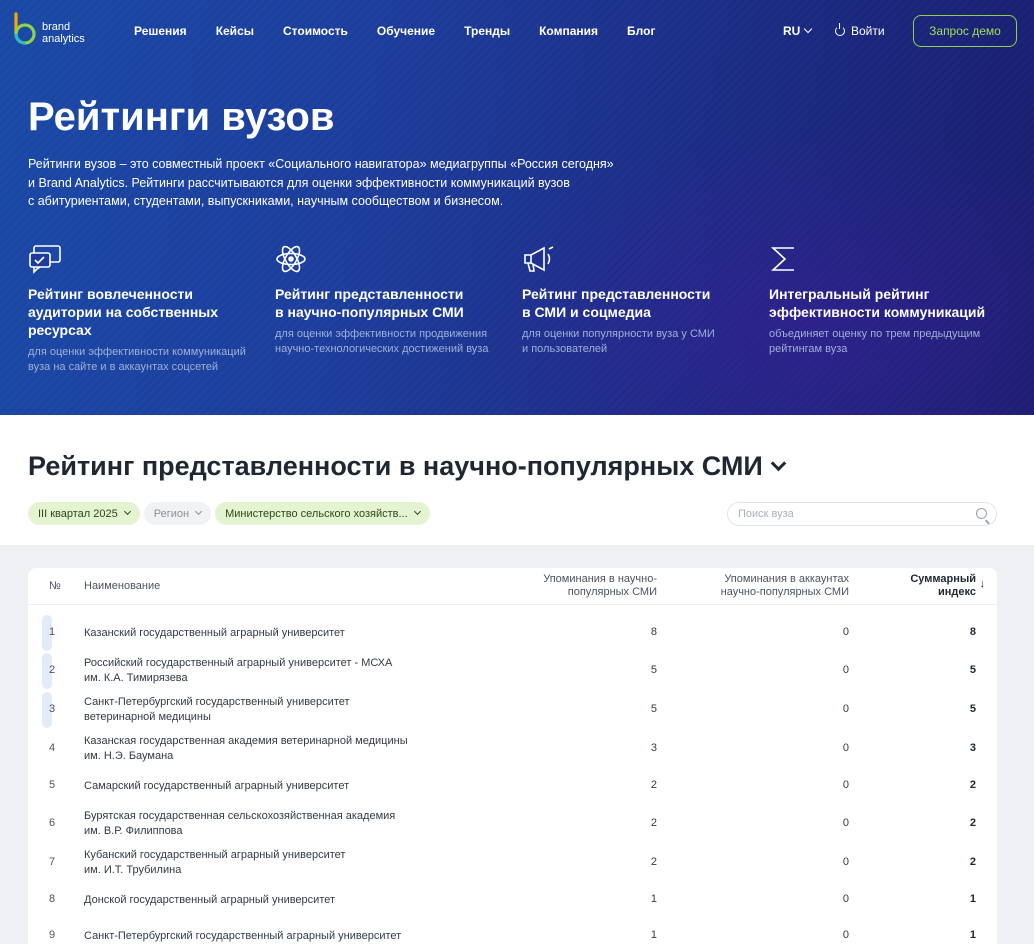 Image resolution: width=1034 pixels, height=944 pixels. I want to click on megaphone-icon, so click(539, 259).